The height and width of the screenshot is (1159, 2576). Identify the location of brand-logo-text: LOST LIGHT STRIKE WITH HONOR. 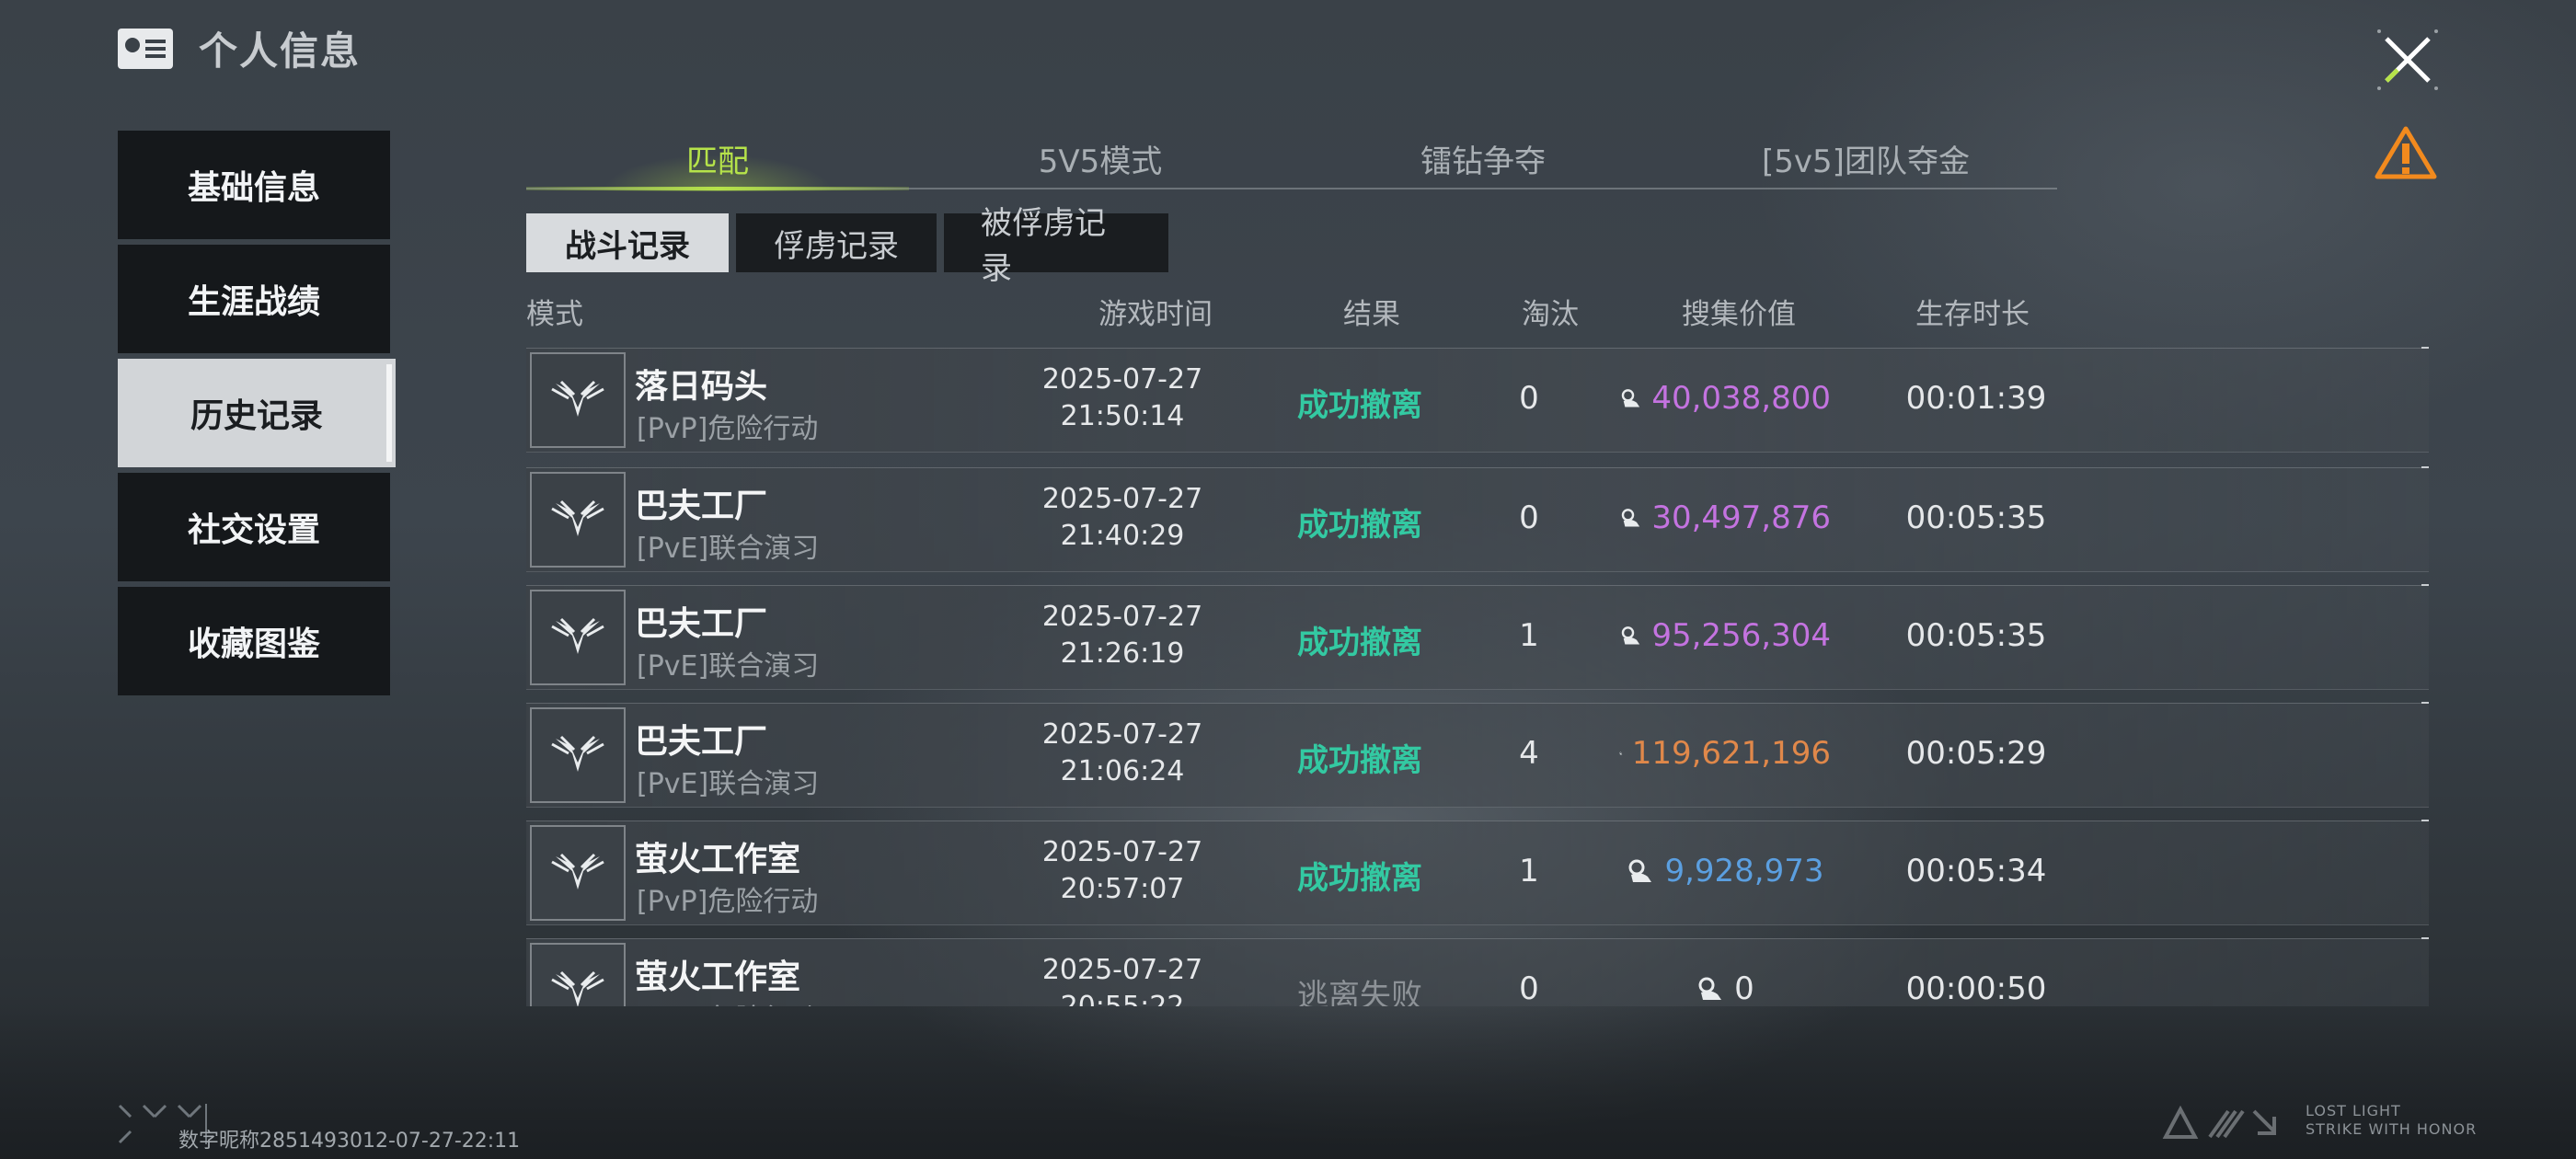
(2391, 1120).